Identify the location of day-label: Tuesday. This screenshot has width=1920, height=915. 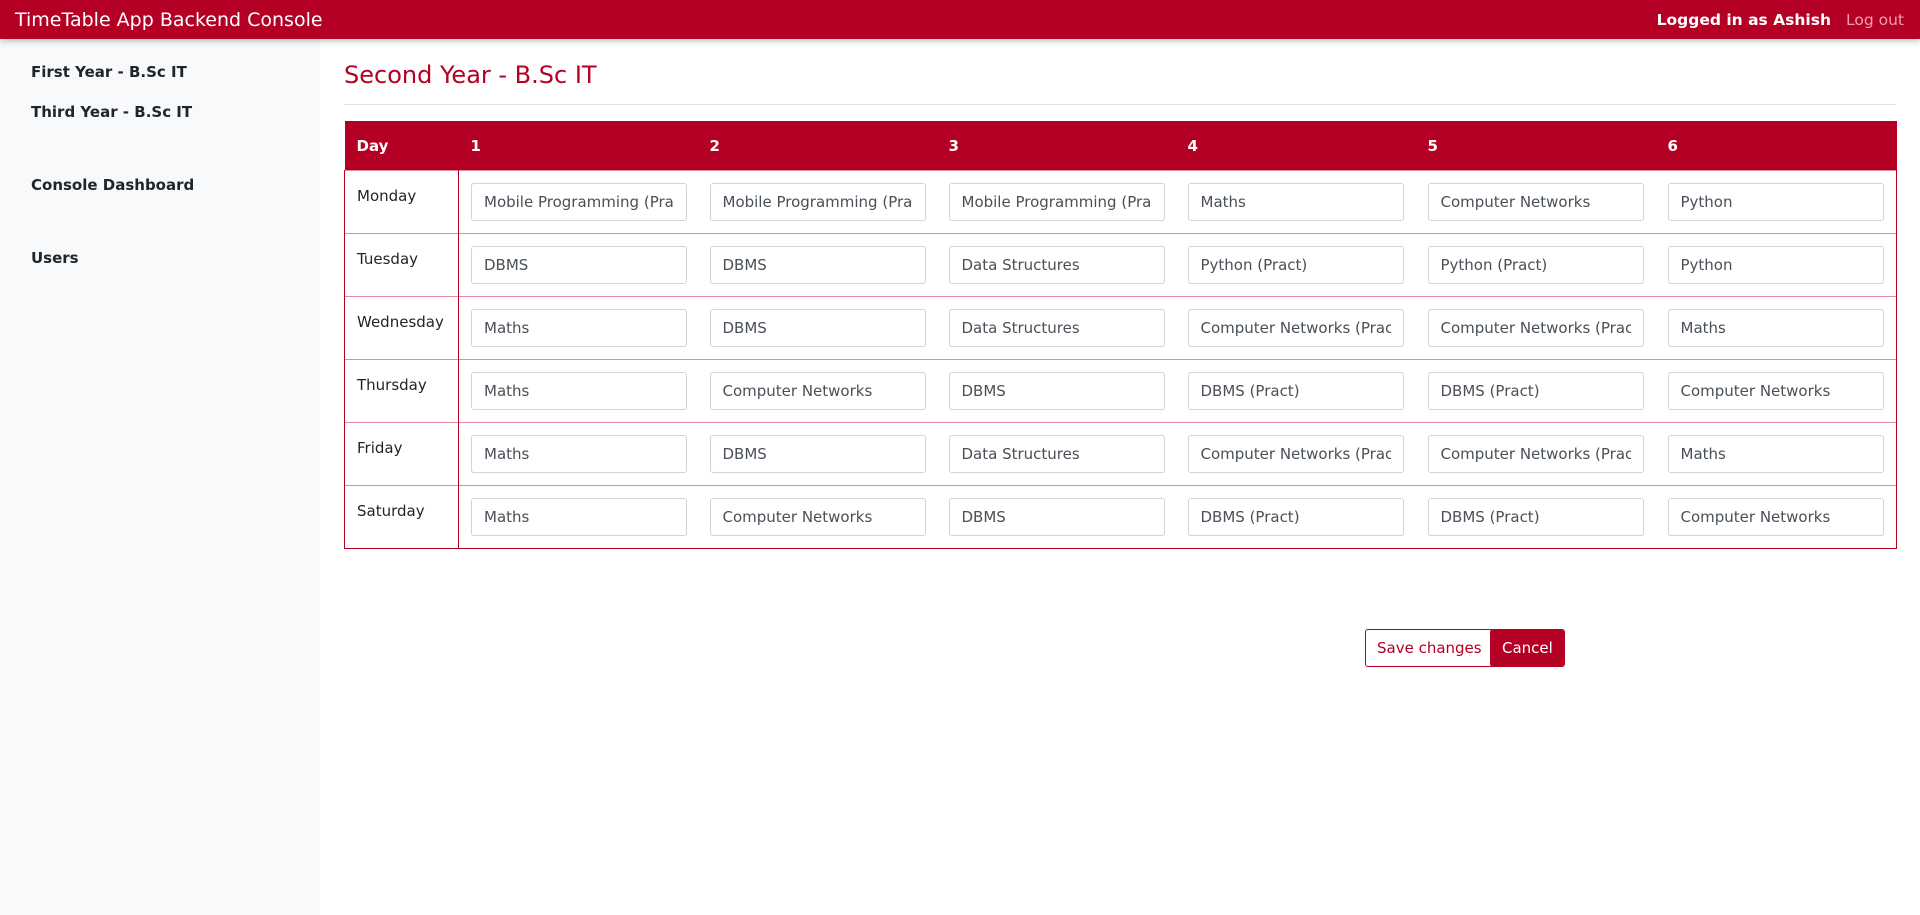
(388, 259).